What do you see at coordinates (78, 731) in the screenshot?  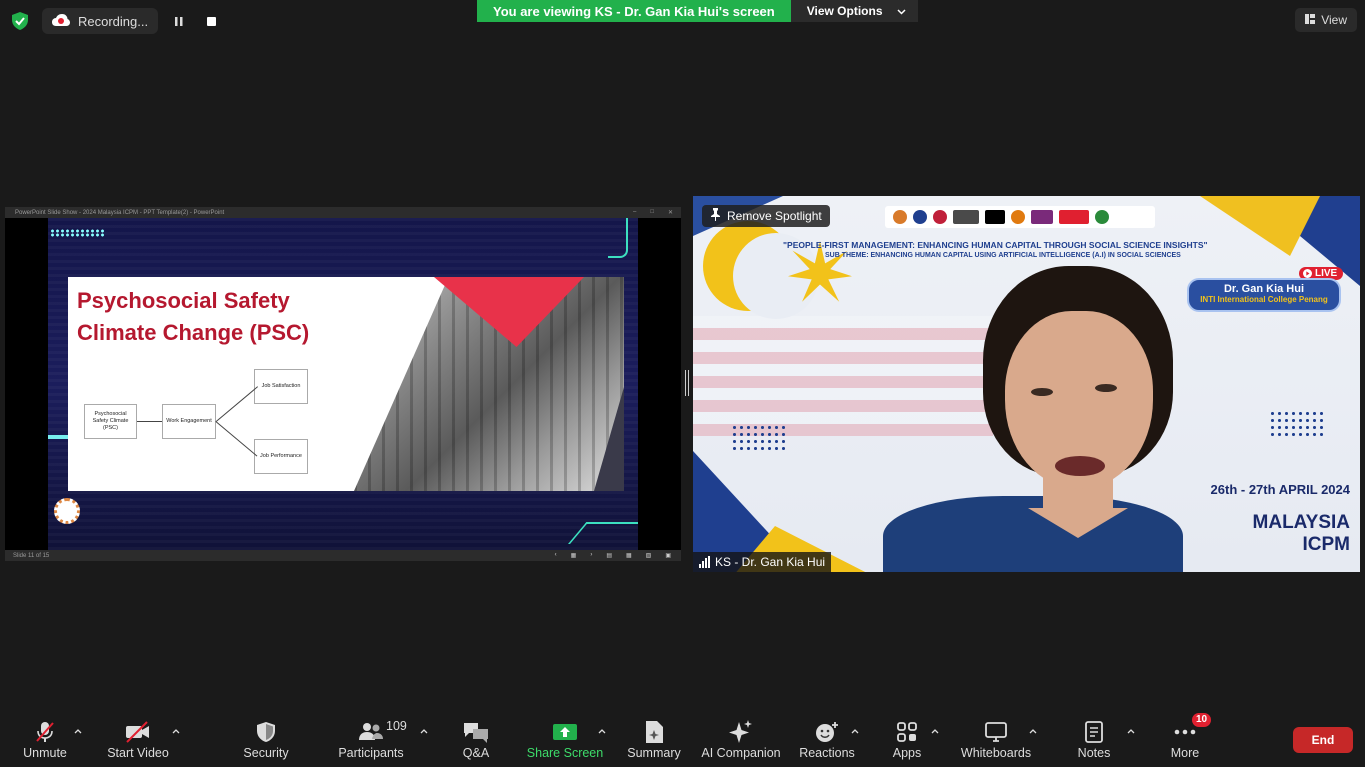 I see `audio-options-caret` at bounding box center [78, 731].